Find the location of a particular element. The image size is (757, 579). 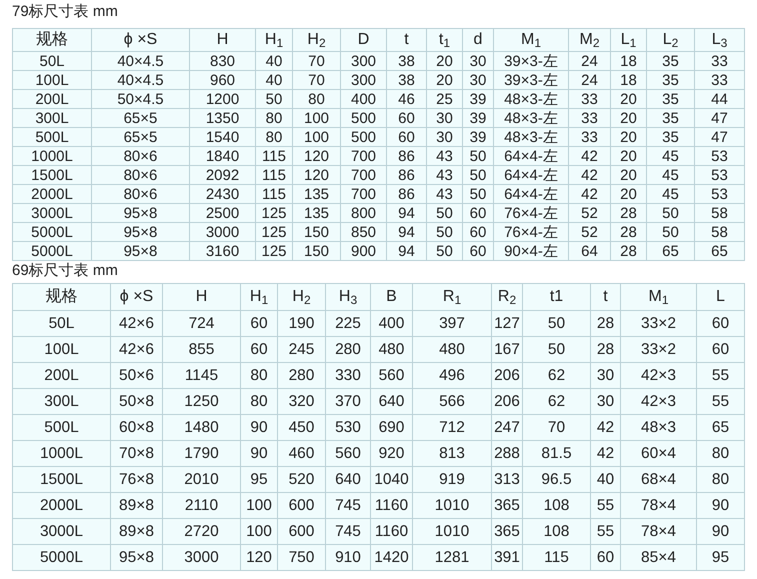

table-cell: 96.5 is located at coordinates (556, 479).